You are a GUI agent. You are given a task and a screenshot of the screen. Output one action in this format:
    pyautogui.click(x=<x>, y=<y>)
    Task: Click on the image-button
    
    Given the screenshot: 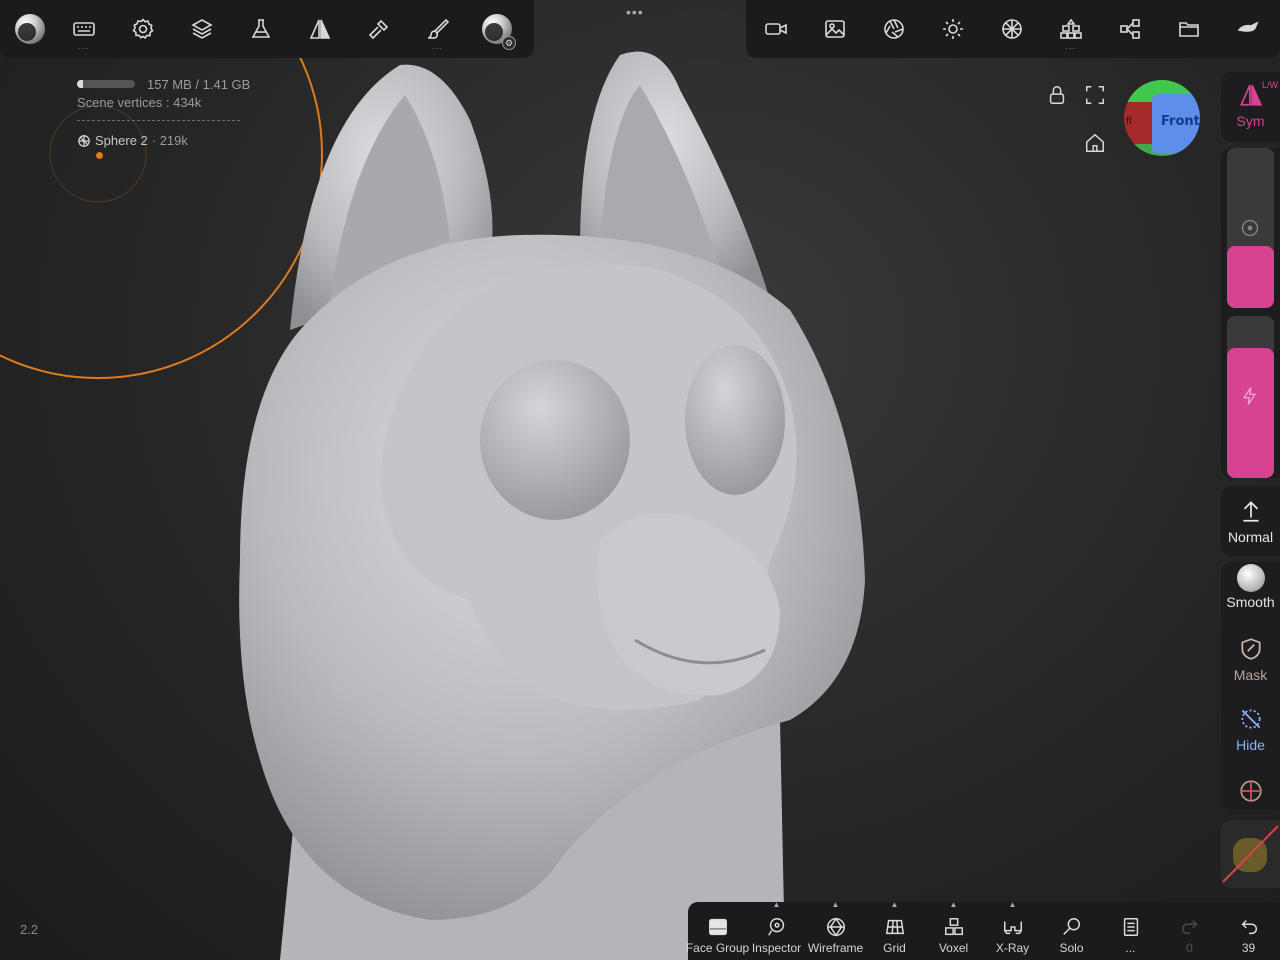 What is the action you would take?
    pyautogui.click(x=834, y=29)
    